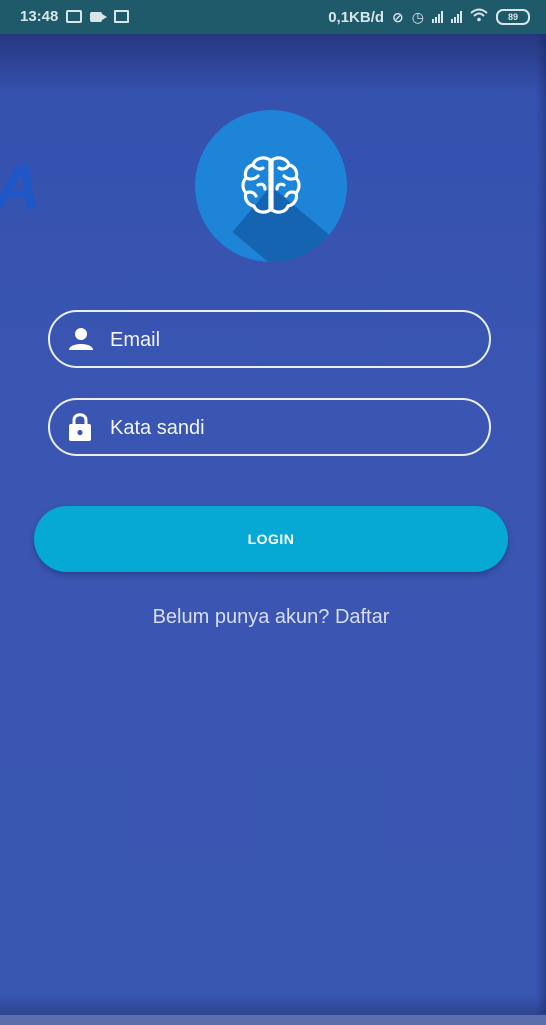 The height and width of the screenshot is (1025, 546). I want to click on login-button: LOGIN, so click(271, 539).